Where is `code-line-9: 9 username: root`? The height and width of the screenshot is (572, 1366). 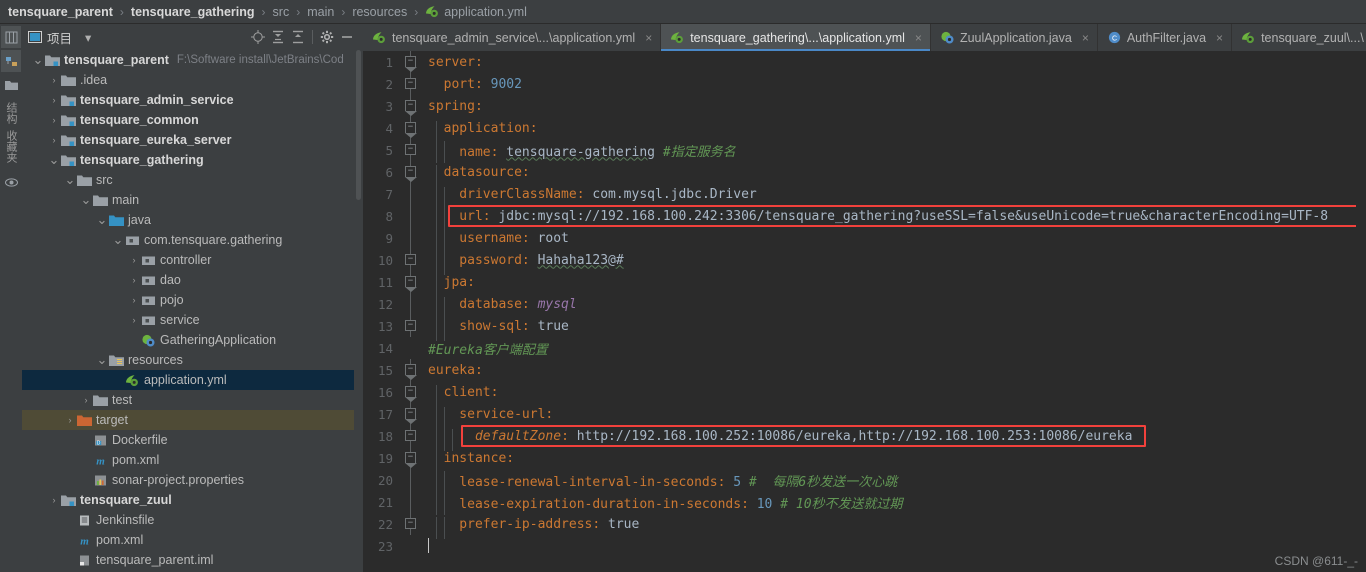 code-line-9: 9 username: root is located at coordinates (864, 240).